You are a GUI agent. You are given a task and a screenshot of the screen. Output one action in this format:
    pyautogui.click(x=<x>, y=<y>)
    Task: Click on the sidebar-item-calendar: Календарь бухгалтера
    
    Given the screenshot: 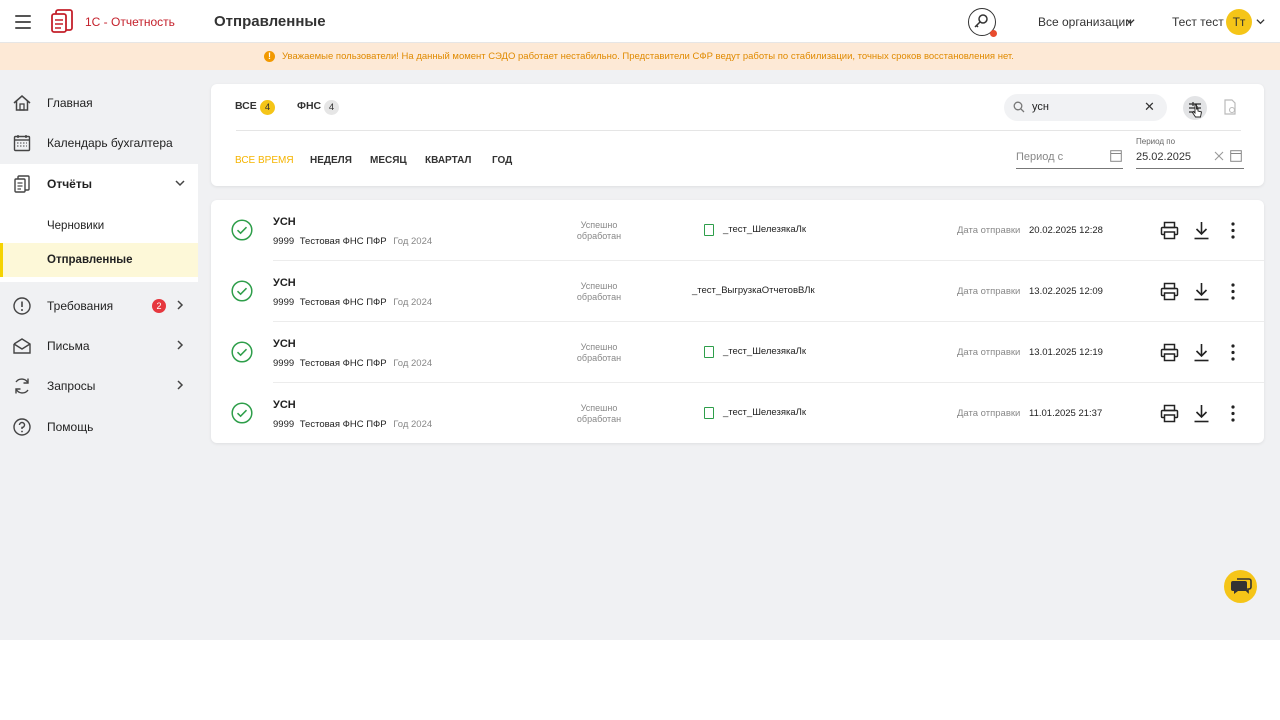 What is the action you would take?
    pyautogui.click(x=99, y=143)
    